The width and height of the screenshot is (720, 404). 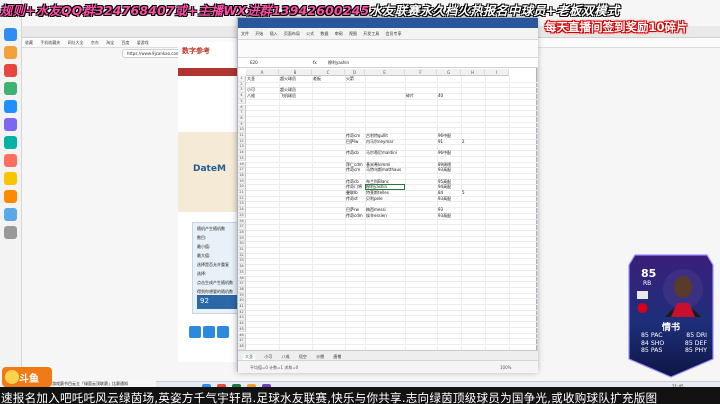 What do you see at coordinates (274, 34) in the screenshot?
I see `menu-item: 插入` at bounding box center [274, 34].